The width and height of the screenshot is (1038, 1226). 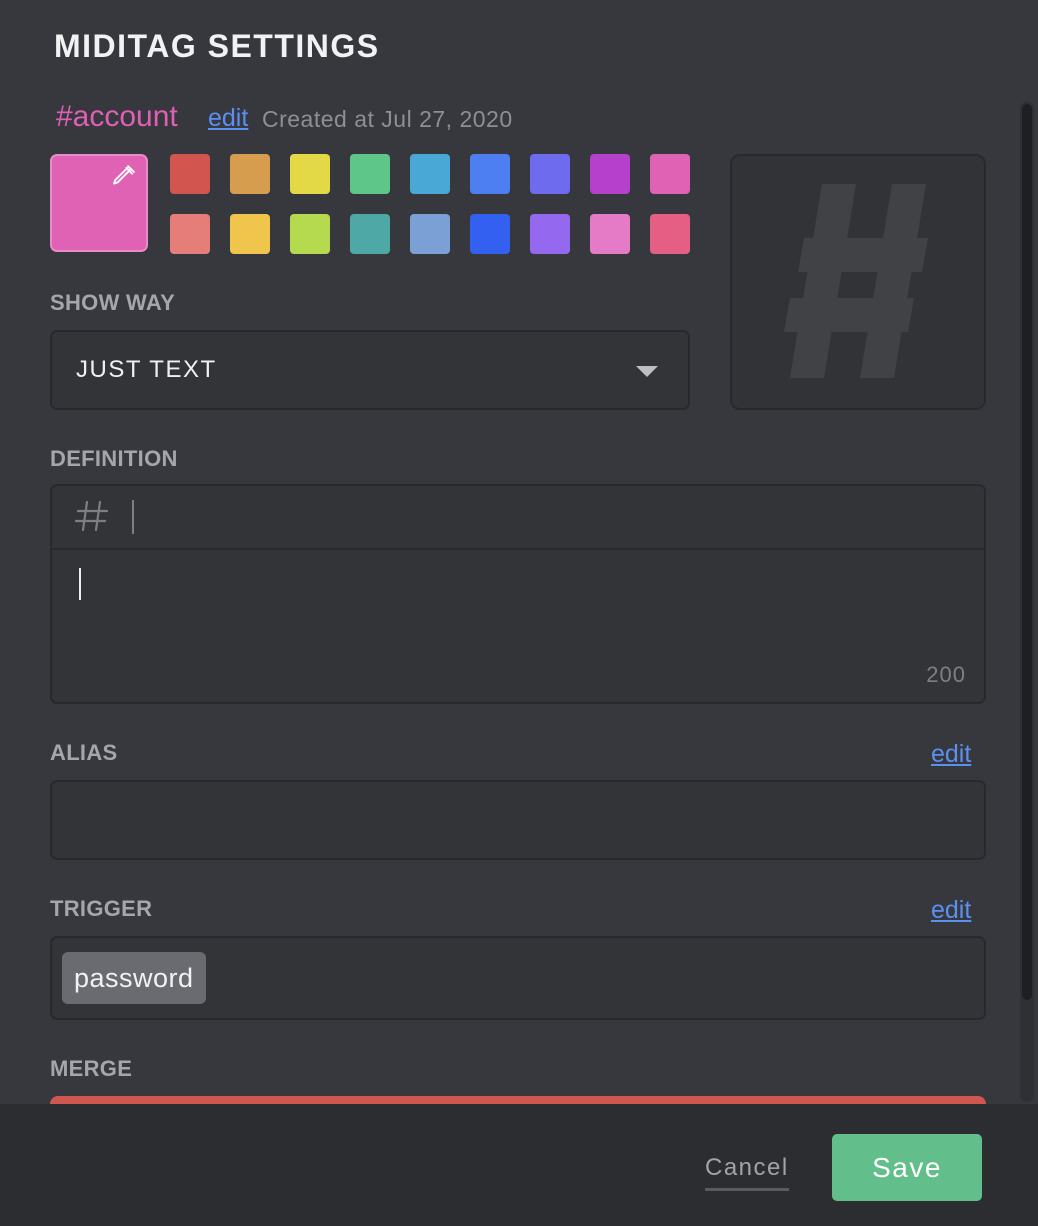 What do you see at coordinates (117, 116) in the screenshot?
I see `tag-name: #account` at bounding box center [117, 116].